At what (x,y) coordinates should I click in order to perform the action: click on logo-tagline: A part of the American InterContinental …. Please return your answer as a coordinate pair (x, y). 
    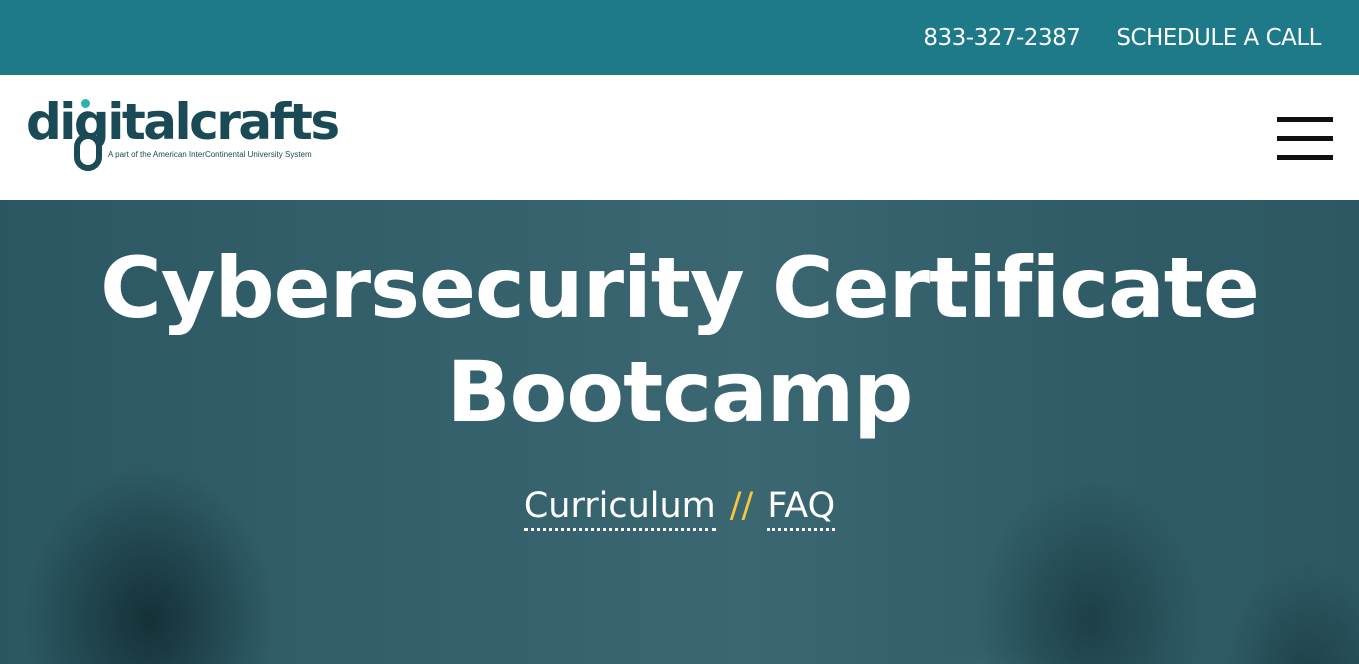
    Looking at the image, I should click on (210, 154).